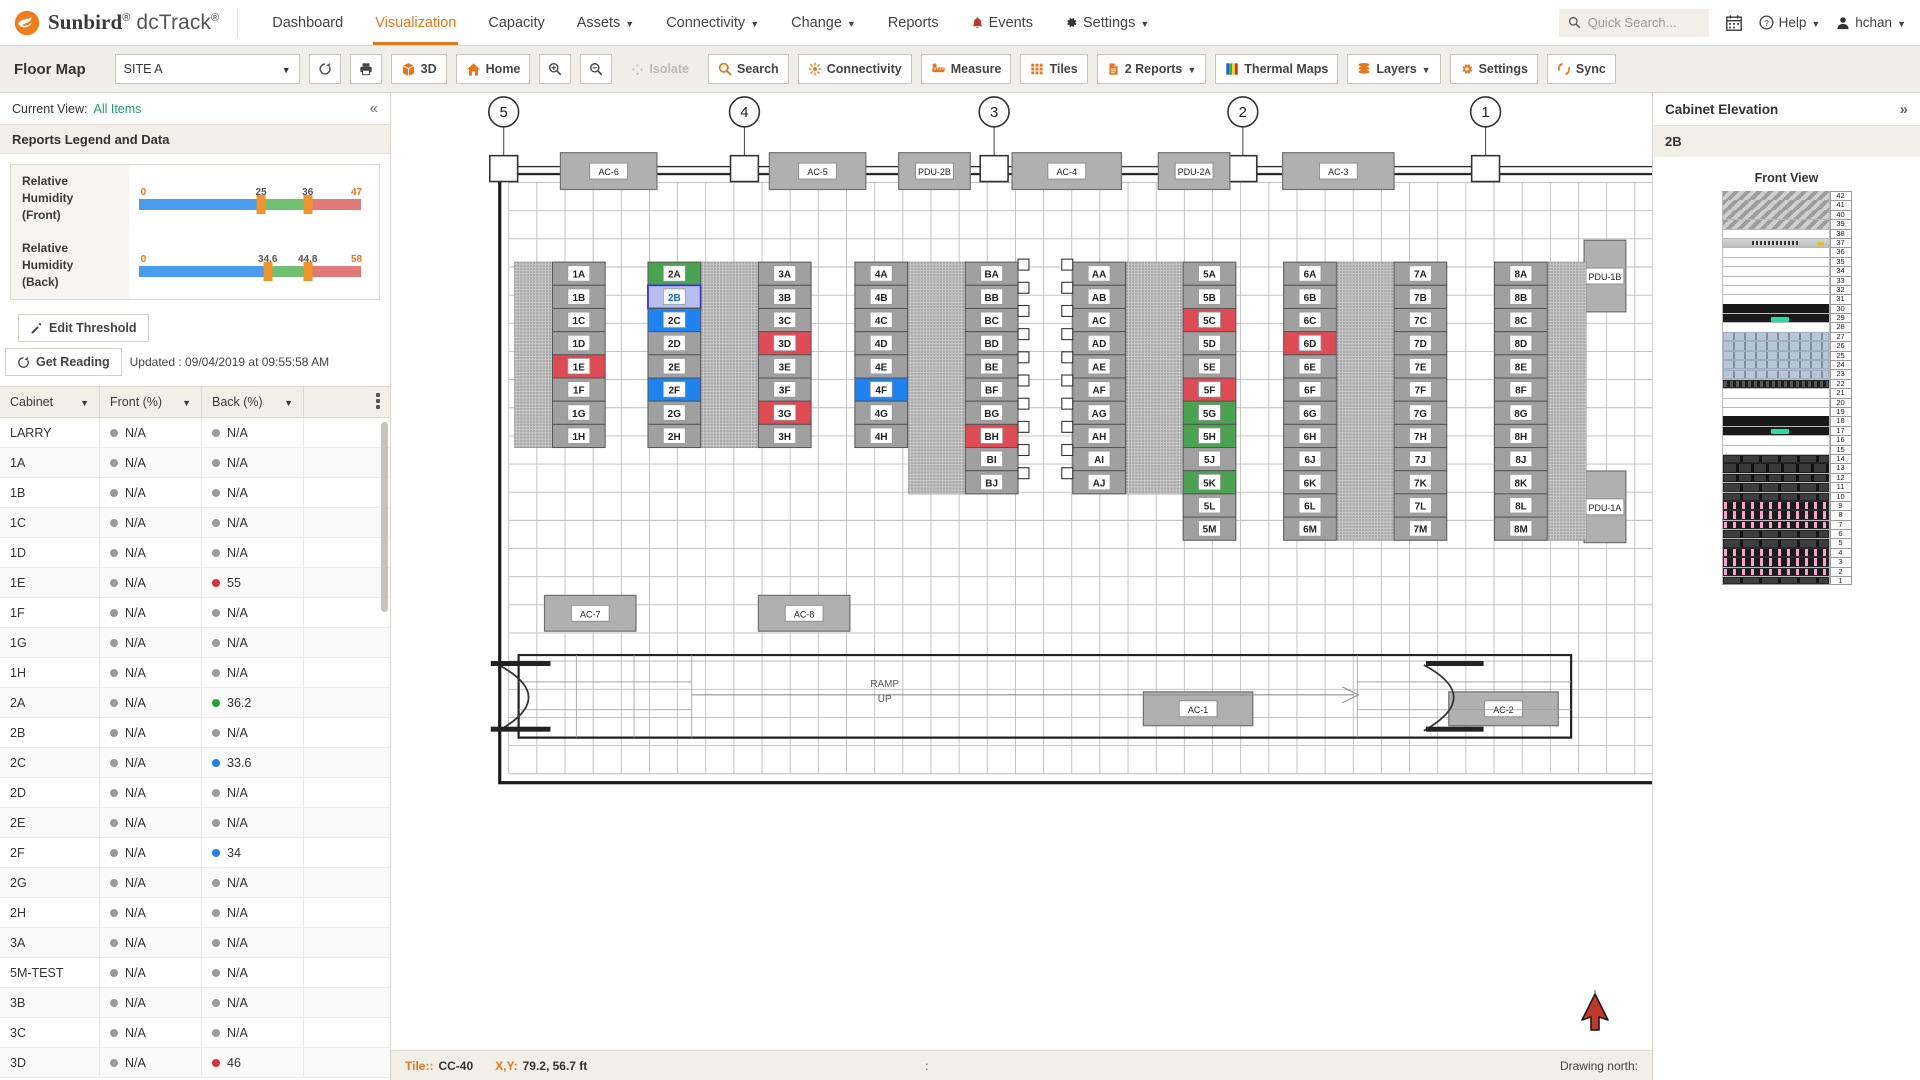  What do you see at coordinates (784, 366) in the screenshot?
I see `cabinet-3E: 3E` at bounding box center [784, 366].